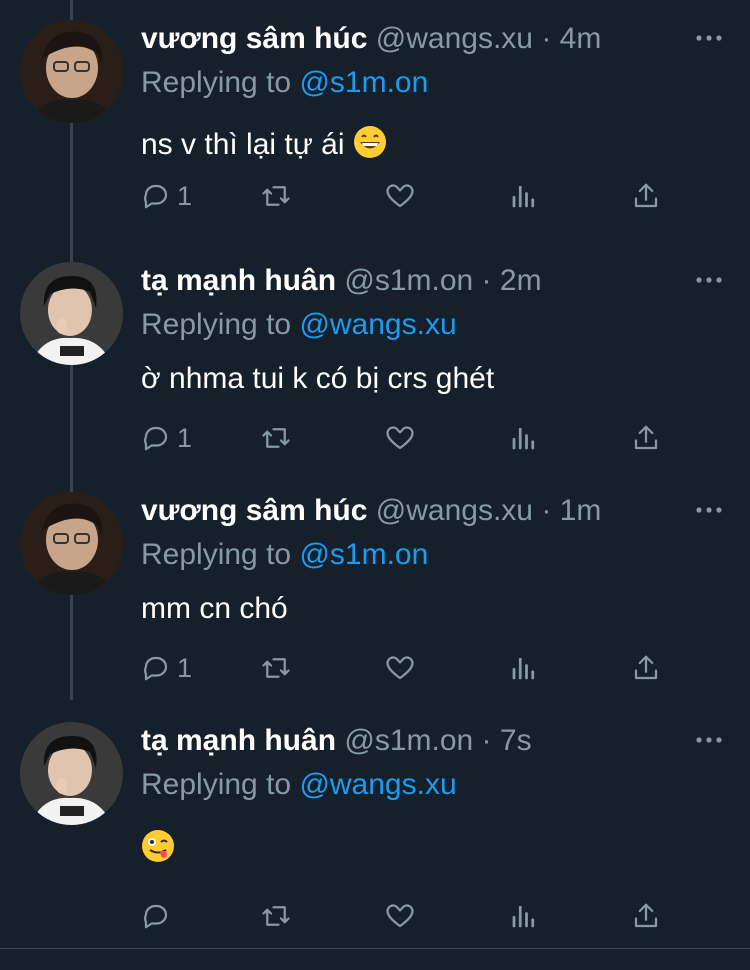 The height and width of the screenshot is (970, 750). I want to click on timestamp: 4m, so click(581, 38).